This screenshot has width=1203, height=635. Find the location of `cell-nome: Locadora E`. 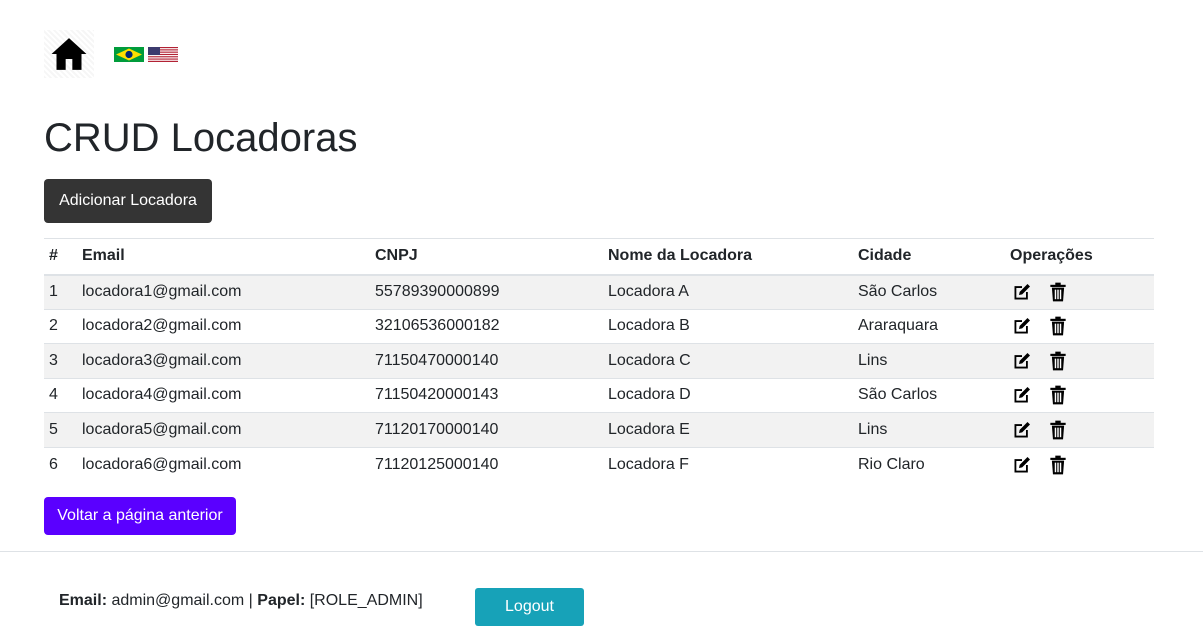

cell-nome: Locadora E is located at coordinates (728, 429).